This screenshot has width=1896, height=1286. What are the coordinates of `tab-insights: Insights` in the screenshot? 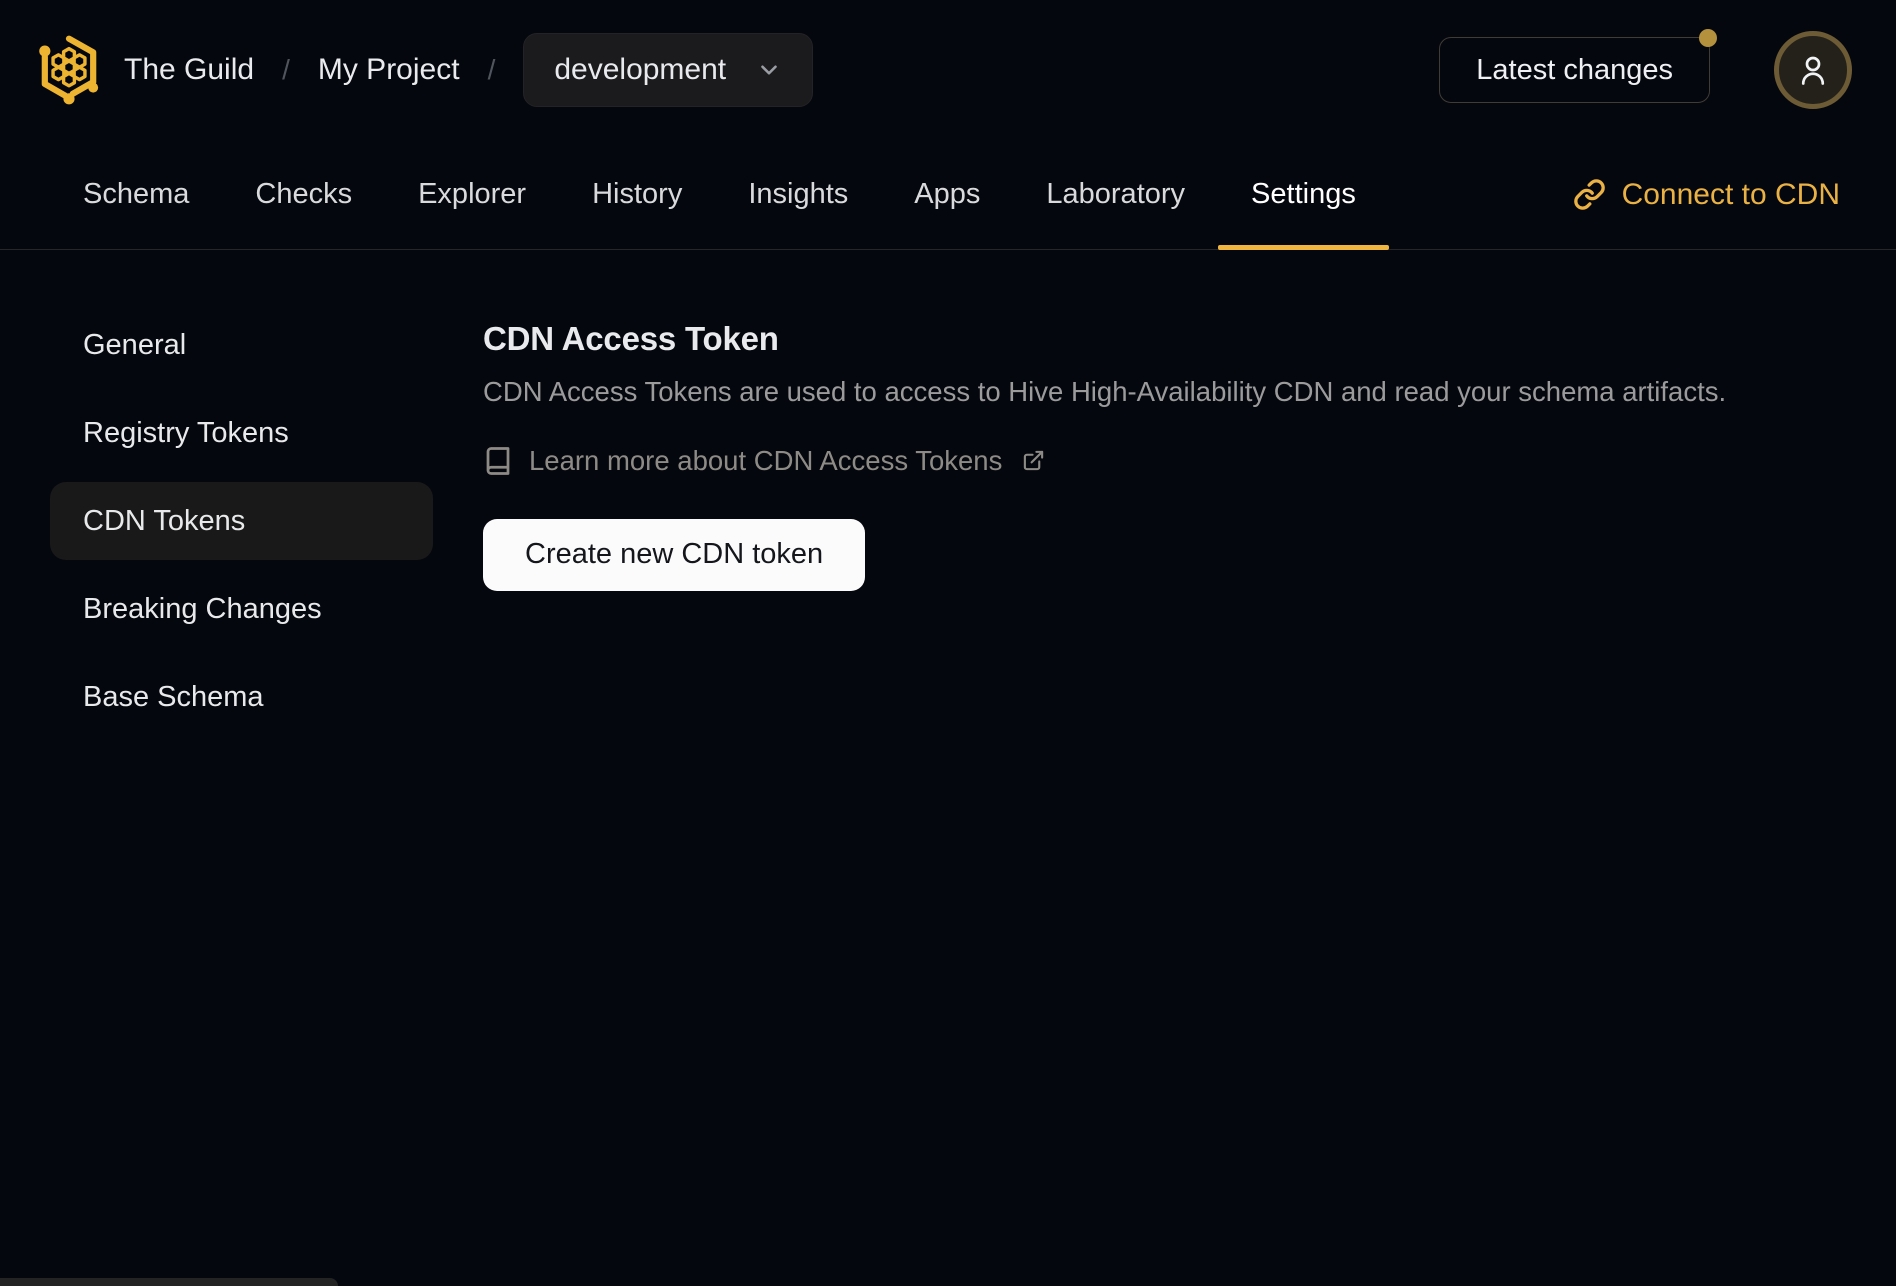 It's located at (798, 194).